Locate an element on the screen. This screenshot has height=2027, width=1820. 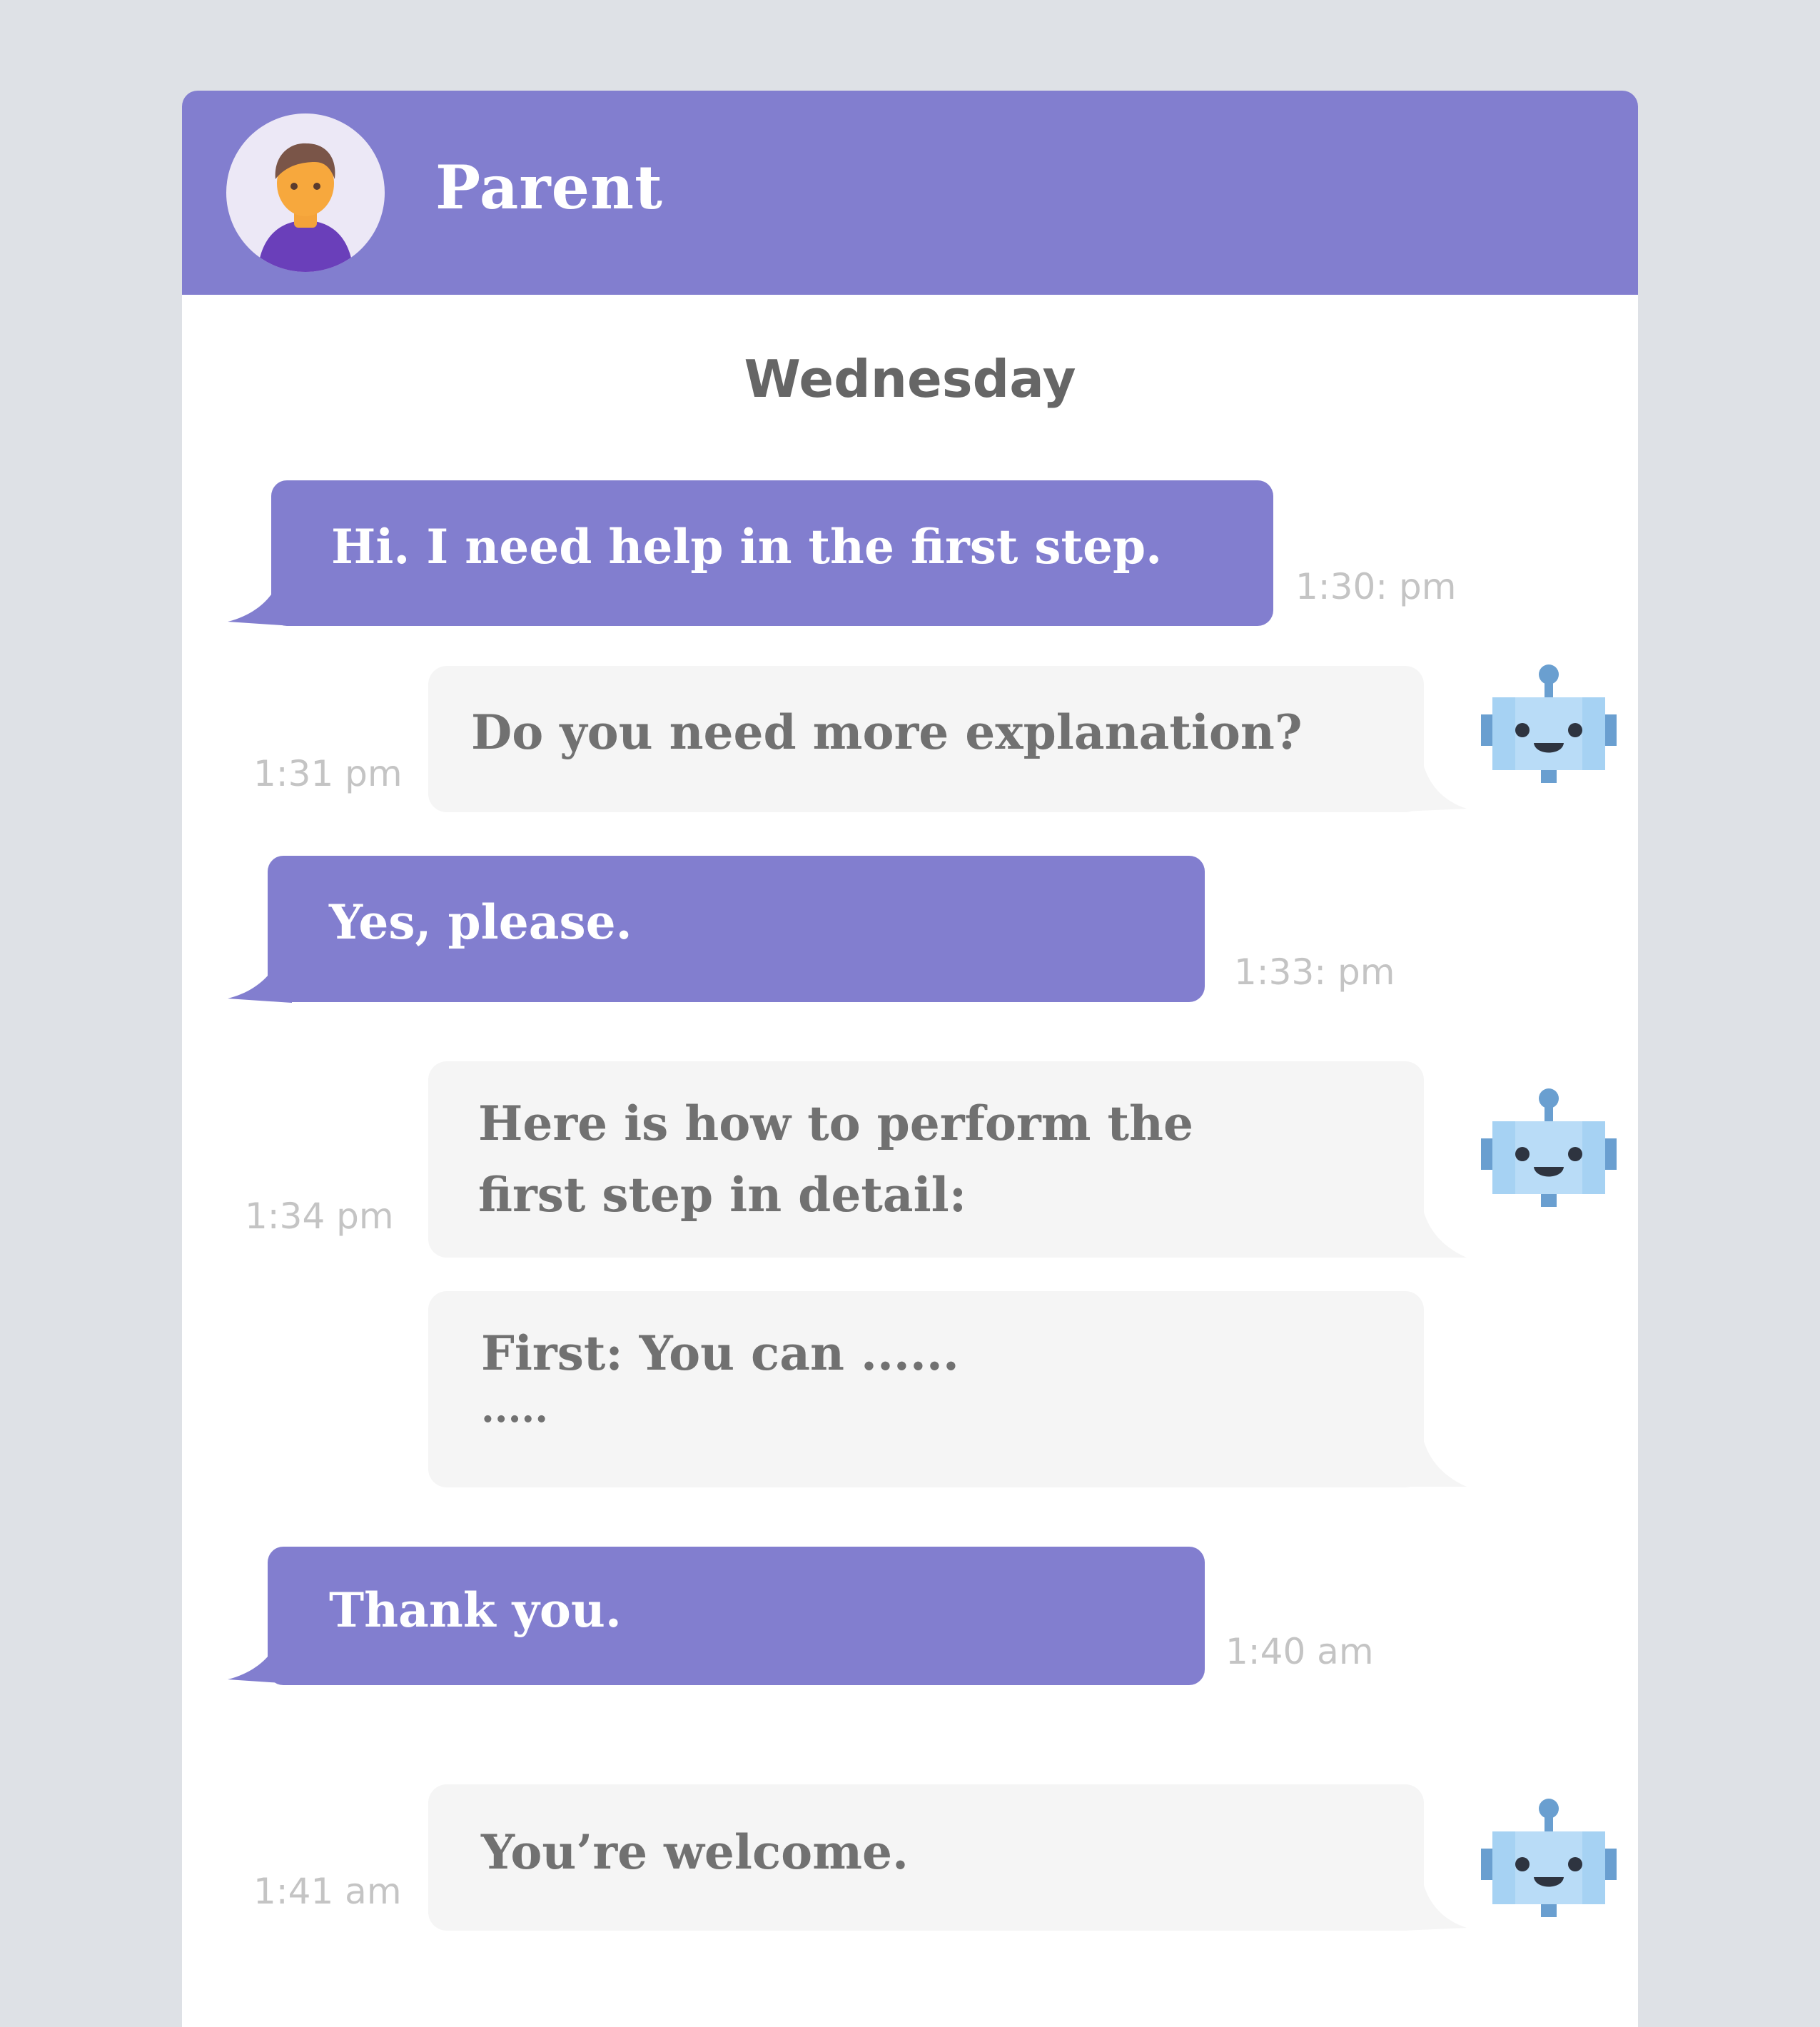
message-text: Hi. I need help in the first step. is located at coordinates (747, 547).